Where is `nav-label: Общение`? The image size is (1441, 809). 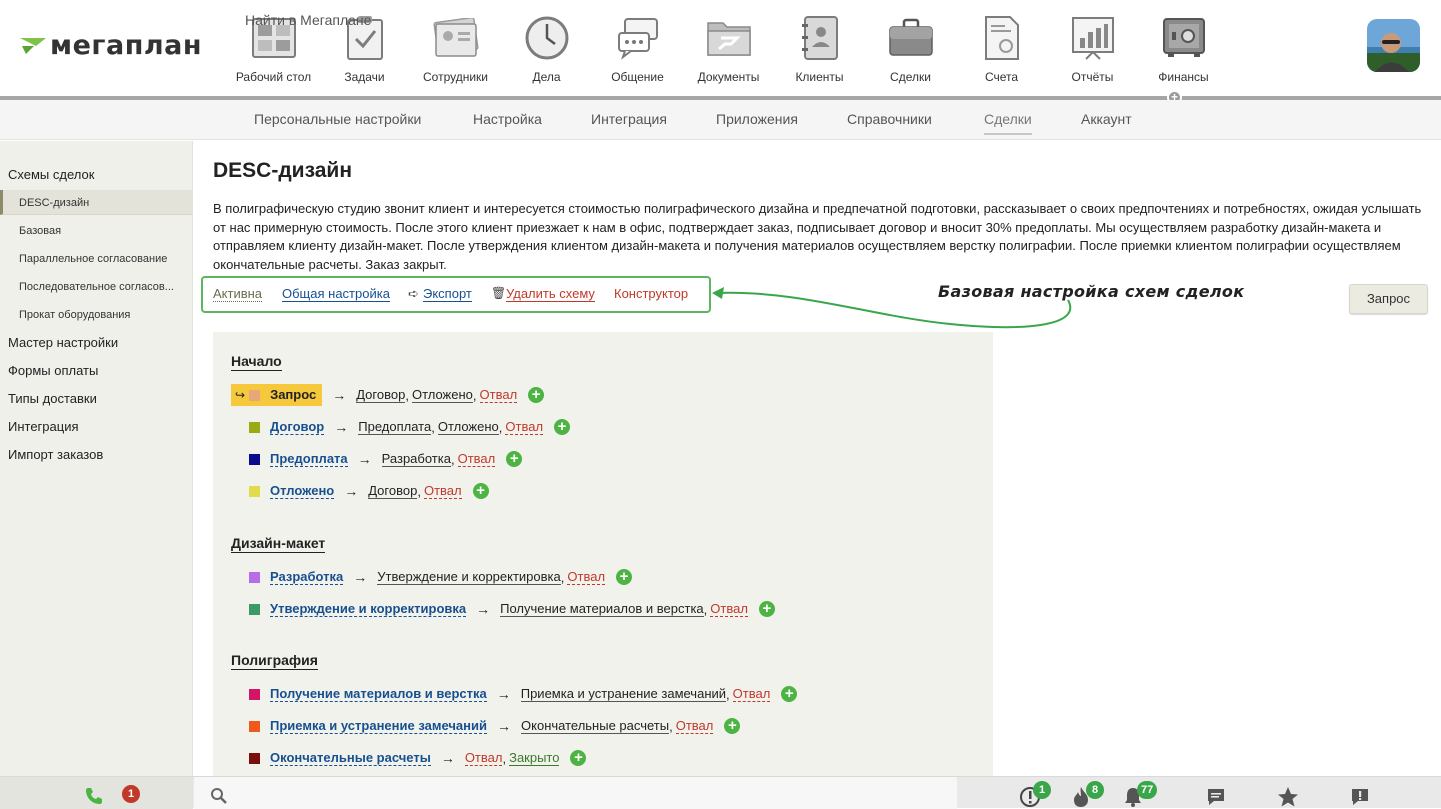 nav-label: Общение is located at coordinates (637, 77).